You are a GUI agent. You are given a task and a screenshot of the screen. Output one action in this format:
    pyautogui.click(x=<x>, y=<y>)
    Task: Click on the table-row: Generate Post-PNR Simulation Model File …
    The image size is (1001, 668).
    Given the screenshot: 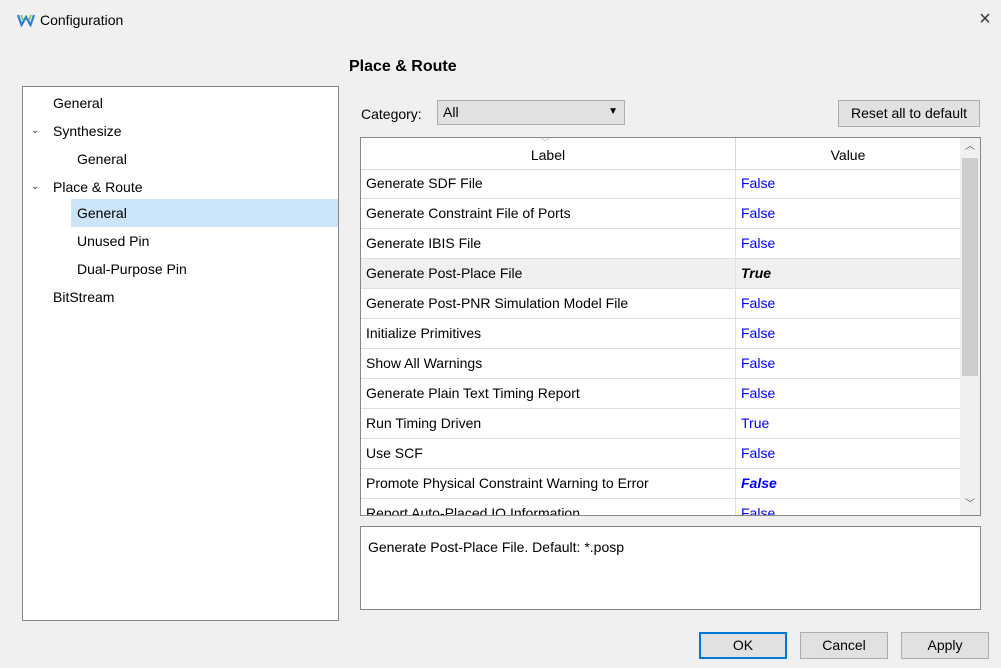 What is the action you would take?
    pyautogui.click(x=660, y=304)
    